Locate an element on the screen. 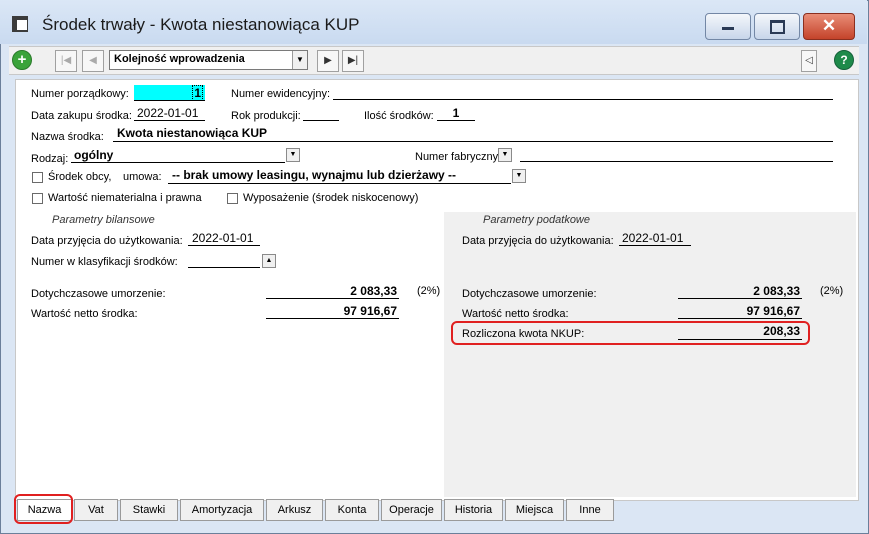  order-select: Kolejność wprowadzenia ▼ is located at coordinates (208, 60).